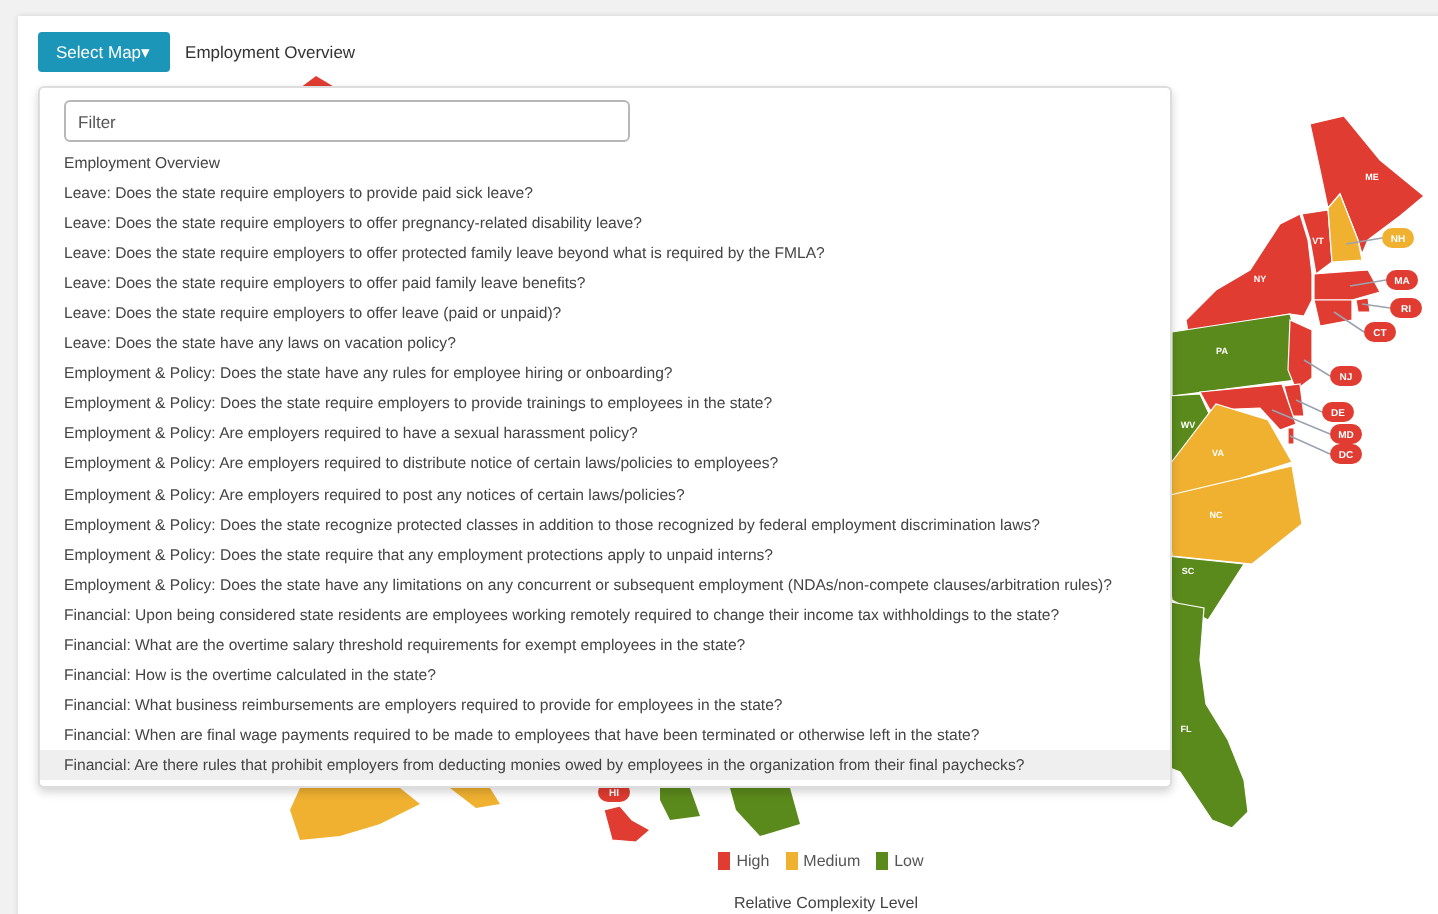 The height and width of the screenshot is (914, 1438). I want to click on legend-title: Relative Complexity Level, so click(826, 902).